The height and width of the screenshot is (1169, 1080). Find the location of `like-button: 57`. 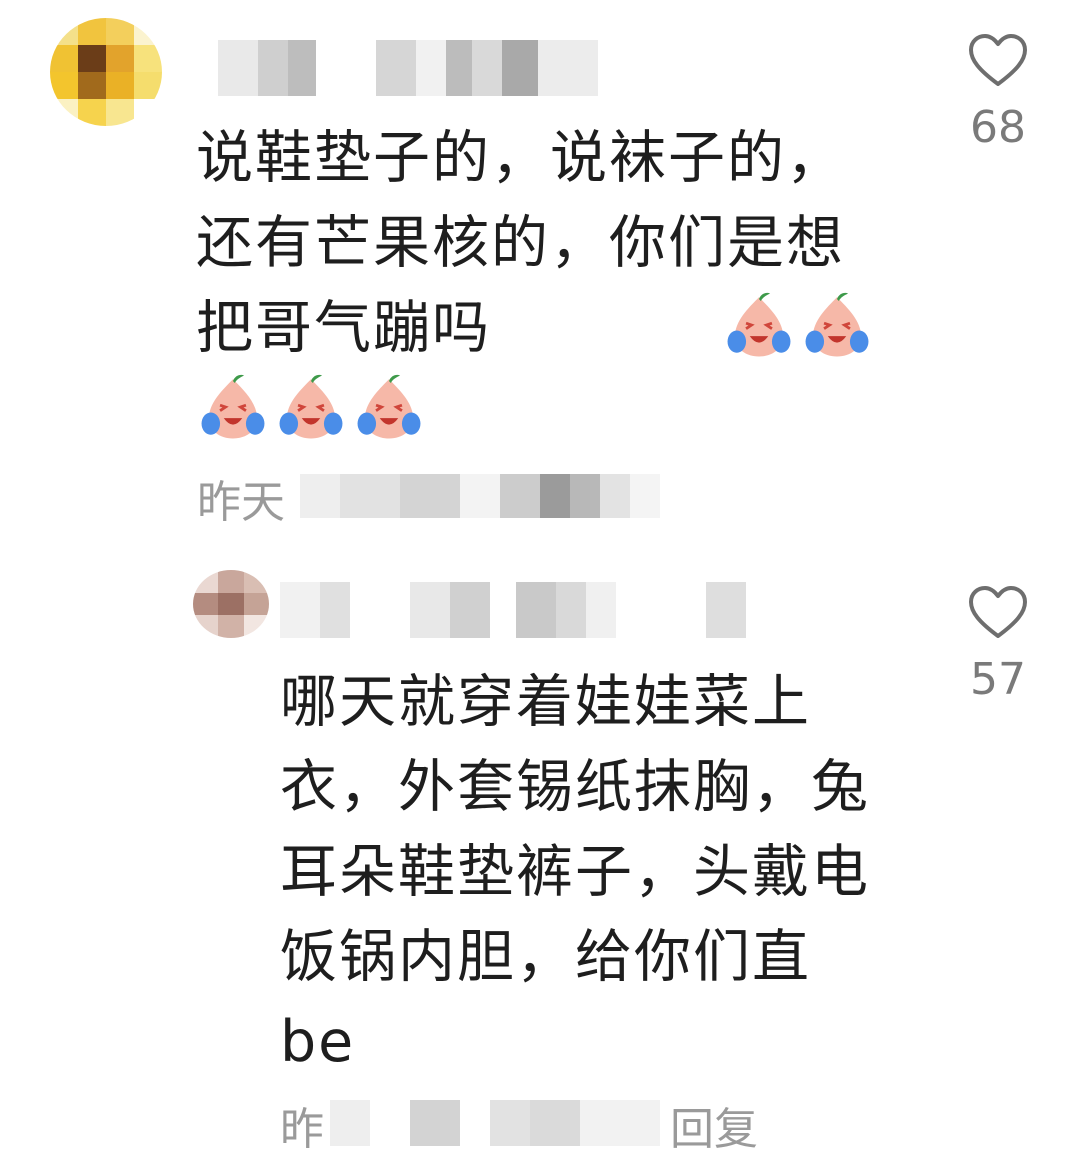

like-button: 57 is located at coordinates (998, 644).